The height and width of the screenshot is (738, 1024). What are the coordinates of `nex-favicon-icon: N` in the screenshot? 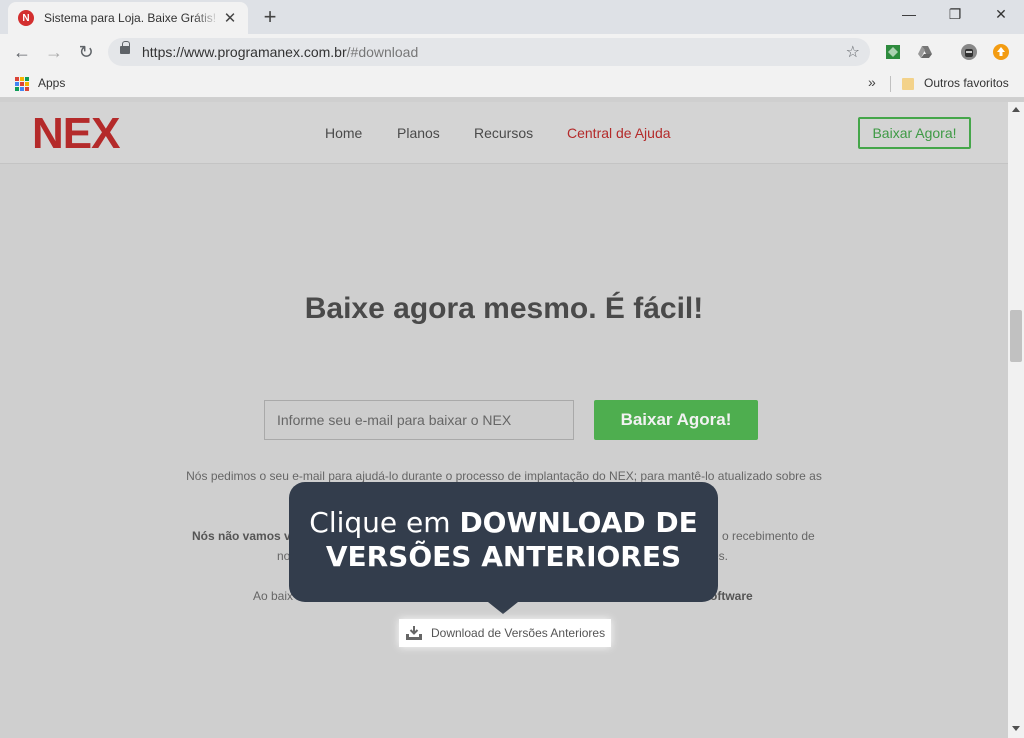 It's located at (26, 18).